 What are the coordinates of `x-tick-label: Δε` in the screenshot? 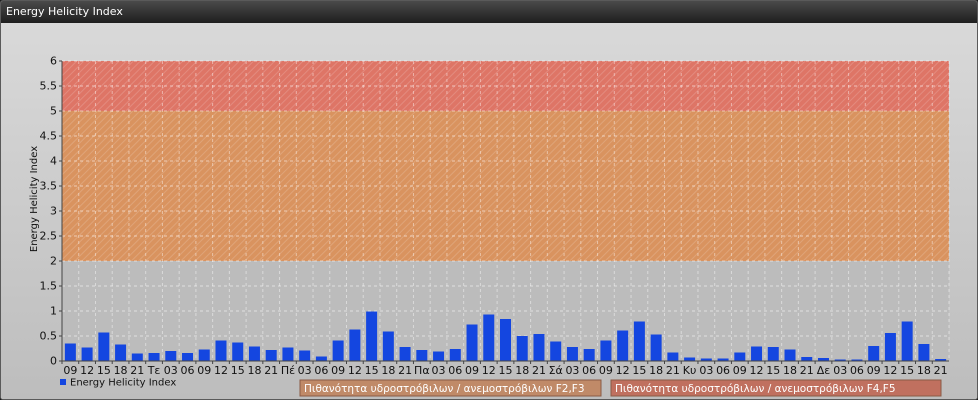 It's located at (824, 370).